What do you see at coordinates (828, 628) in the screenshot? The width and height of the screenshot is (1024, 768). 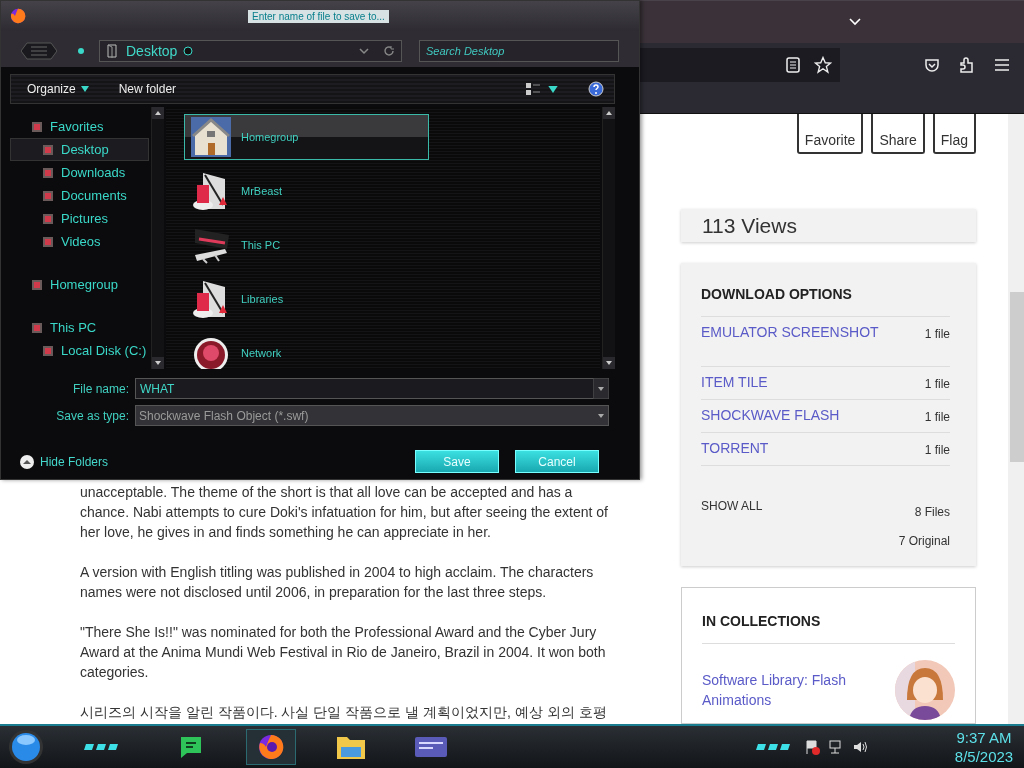 I see `card-title: IN COLLECTIONS` at bounding box center [828, 628].